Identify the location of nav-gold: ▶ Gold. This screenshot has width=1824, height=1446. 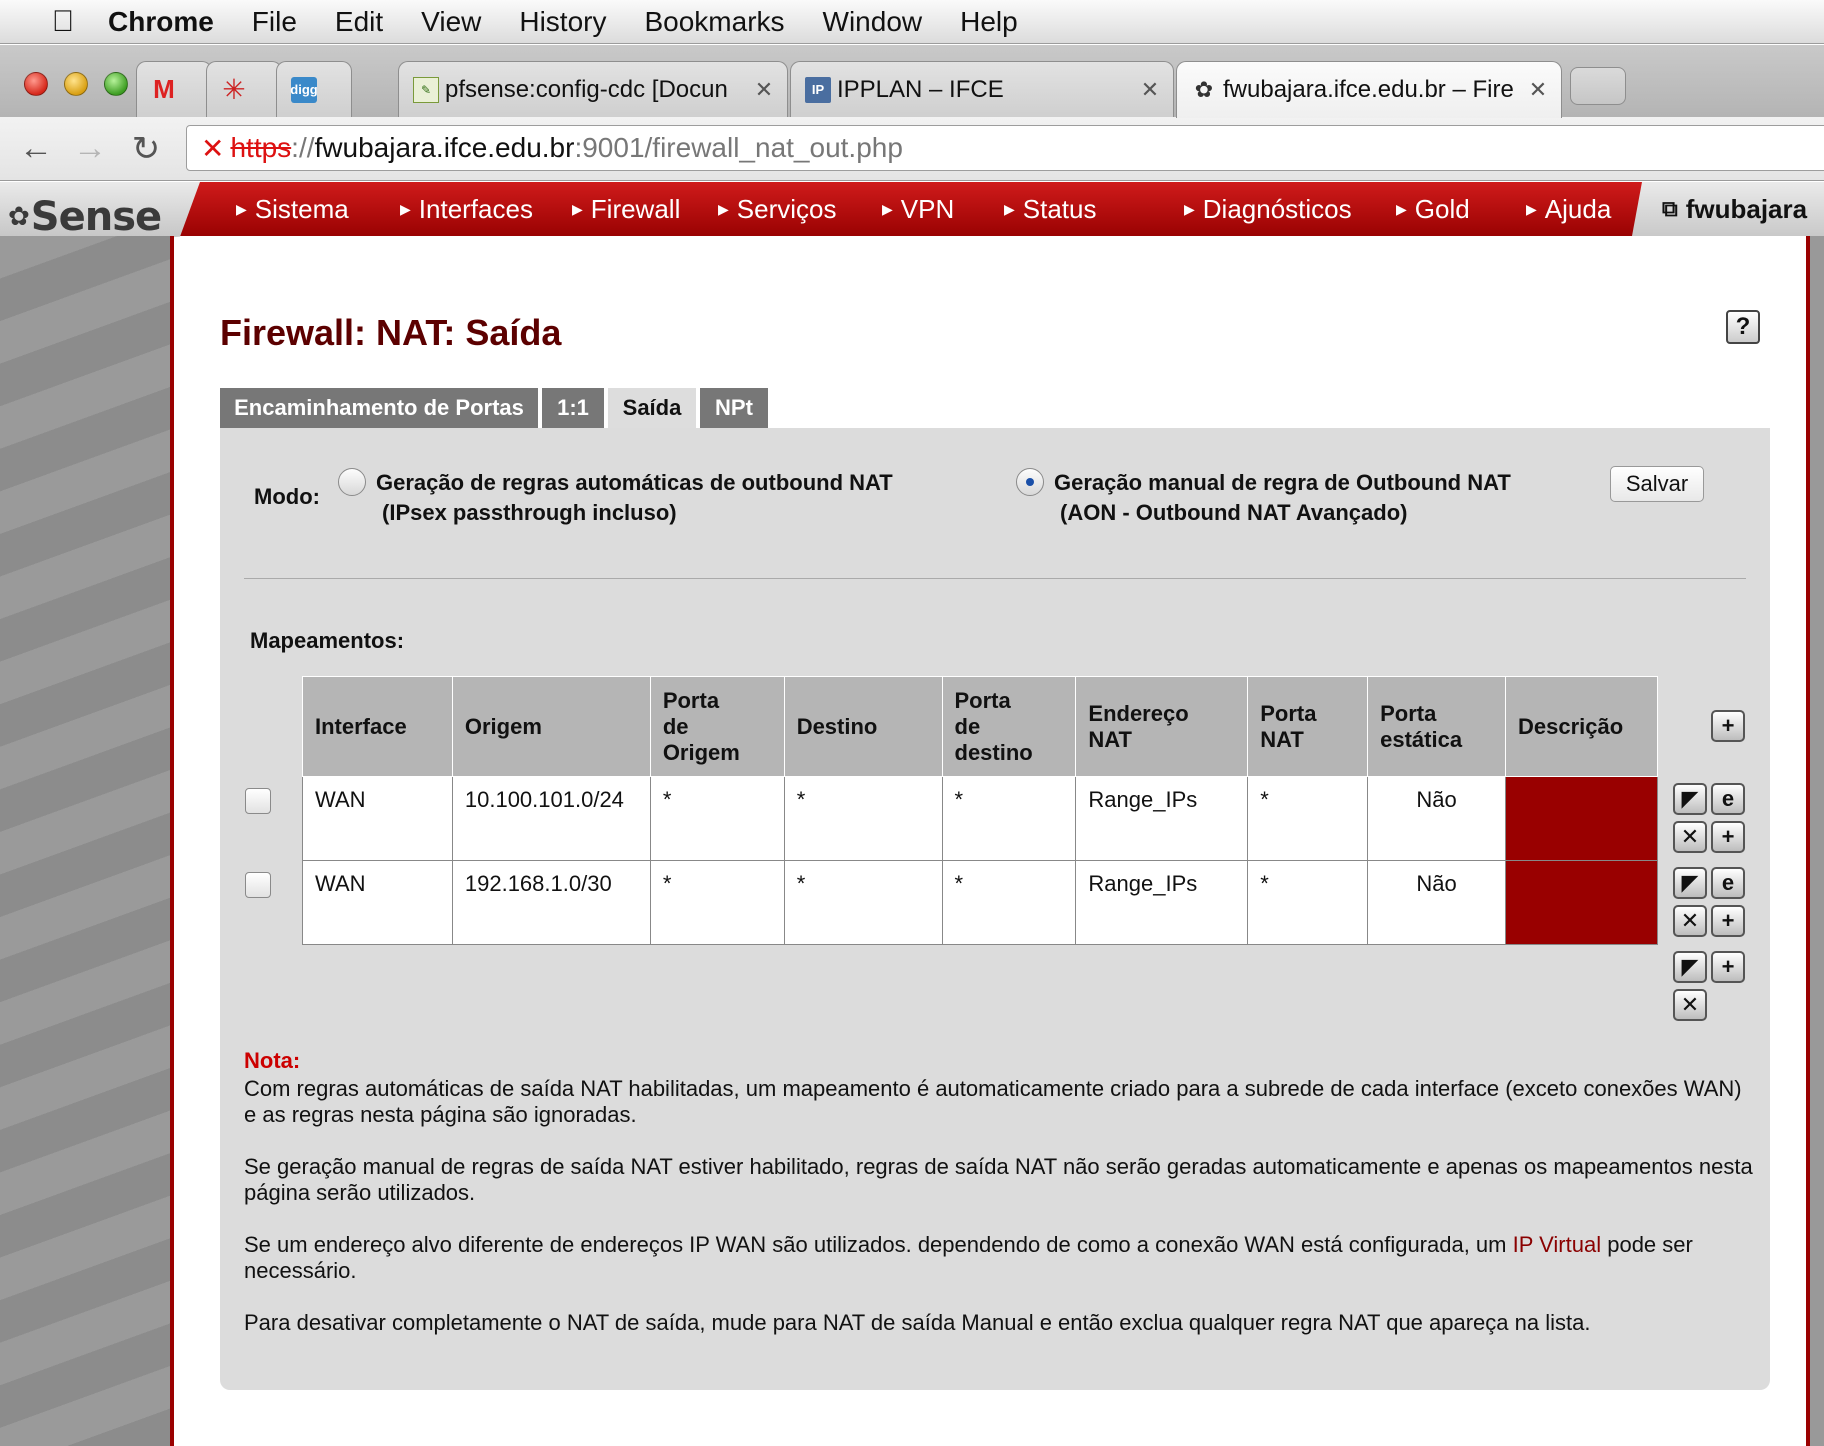
(1433, 209).